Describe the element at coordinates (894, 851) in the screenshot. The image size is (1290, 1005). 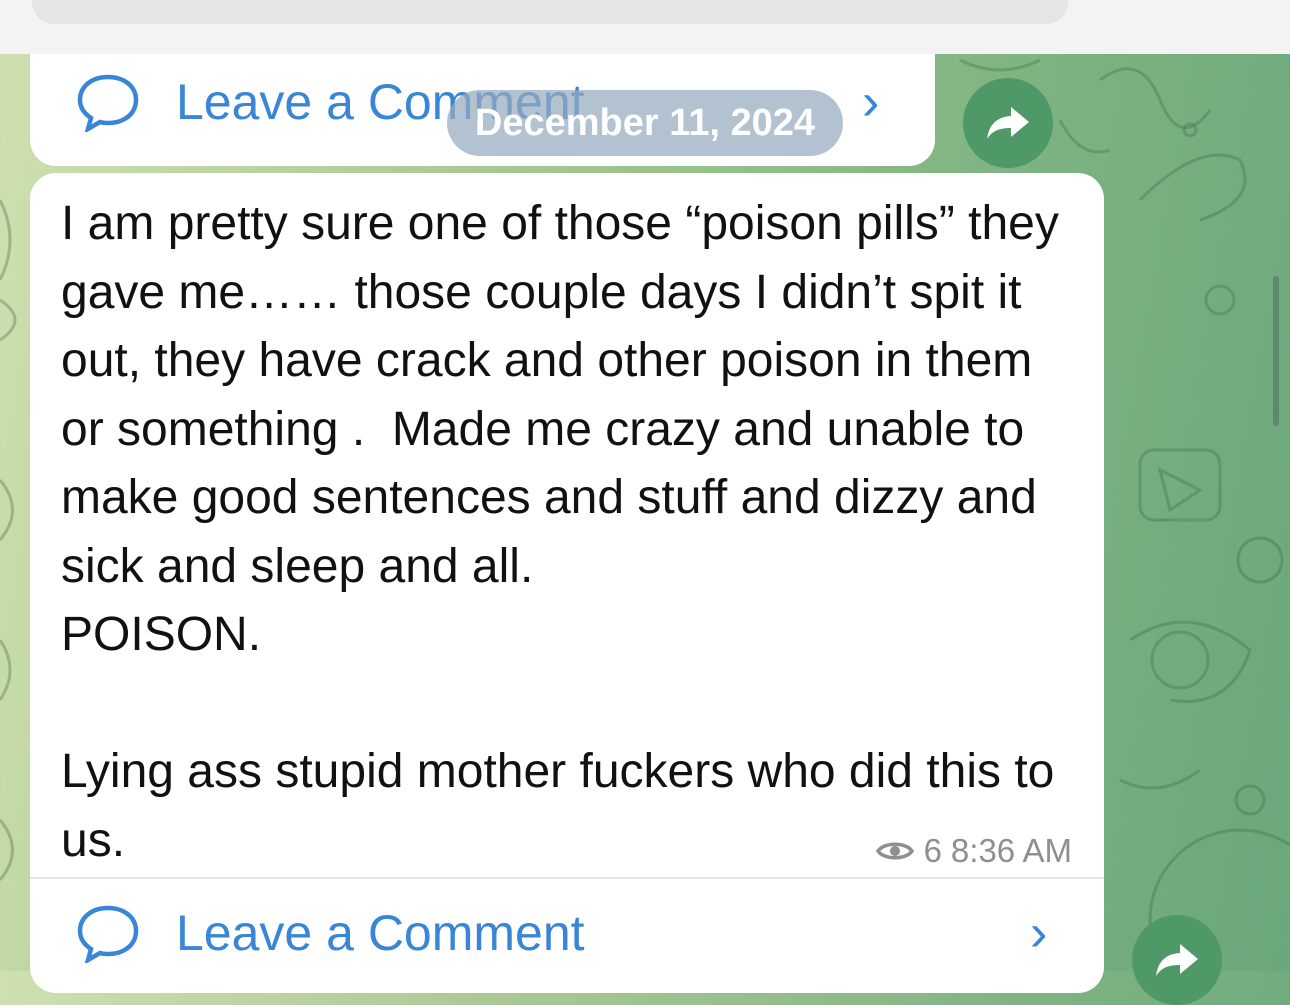
I see `eye-icon` at that location.